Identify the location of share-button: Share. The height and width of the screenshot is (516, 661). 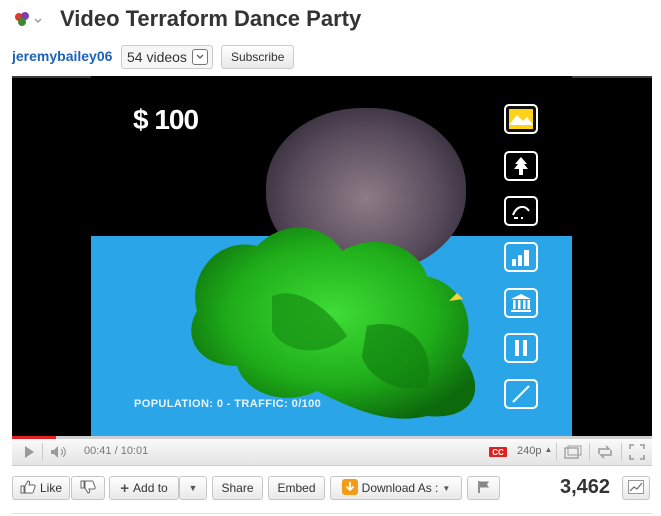
(237, 488).